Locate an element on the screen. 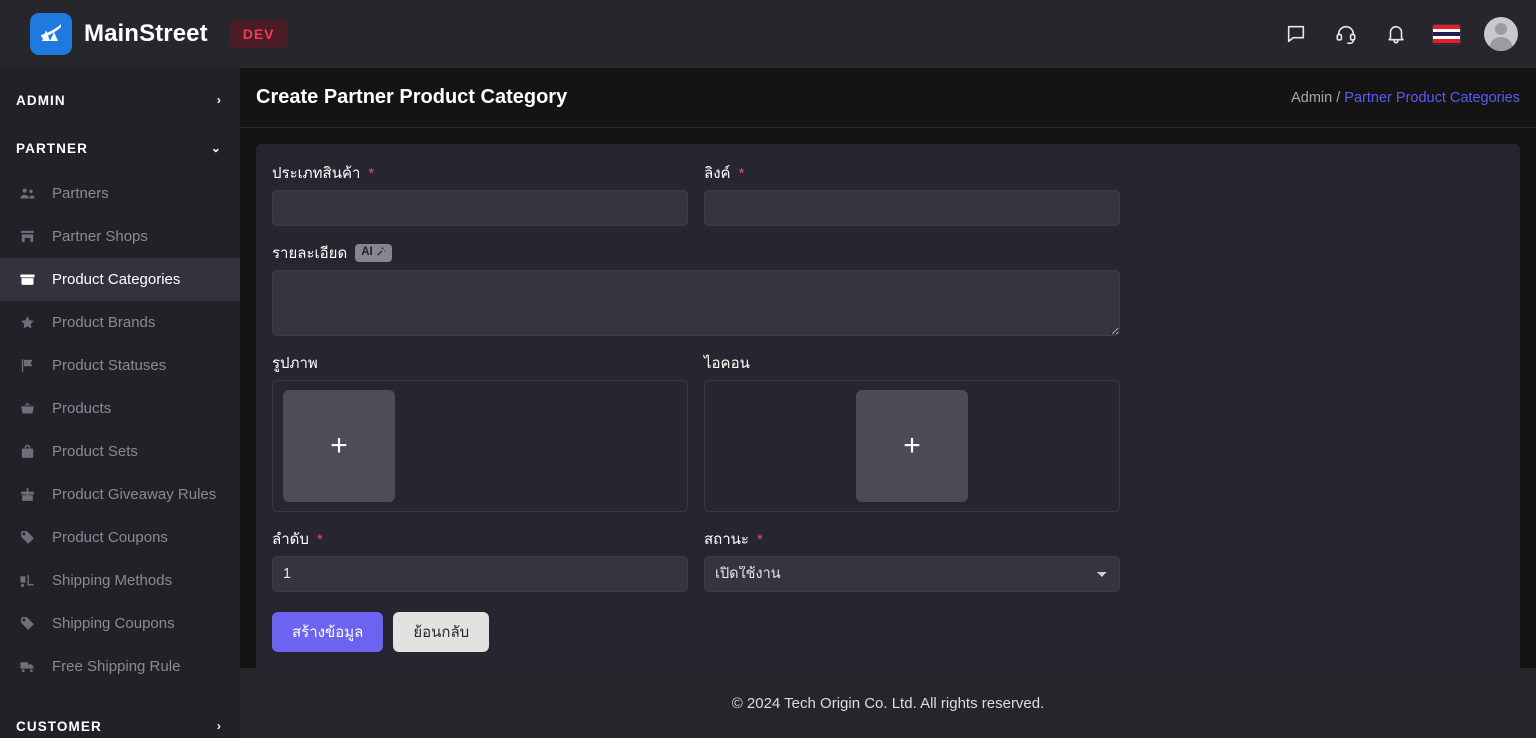 The height and width of the screenshot is (738, 1536). gift-icon is located at coordinates (27, 494).